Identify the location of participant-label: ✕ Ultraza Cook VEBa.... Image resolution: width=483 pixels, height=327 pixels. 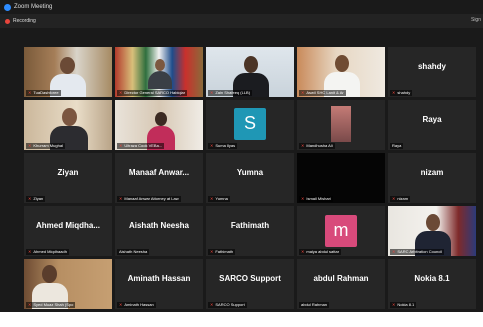
(141, 146).